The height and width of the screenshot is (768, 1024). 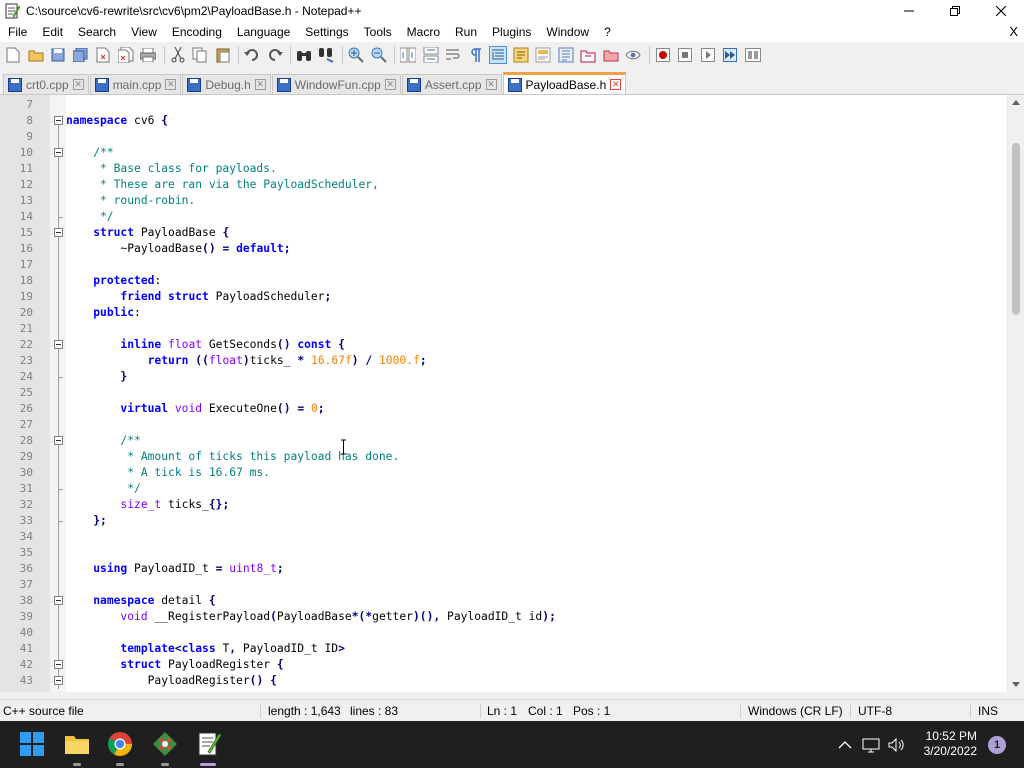 I want to click on function-list-button, so click(x=566, y=55).